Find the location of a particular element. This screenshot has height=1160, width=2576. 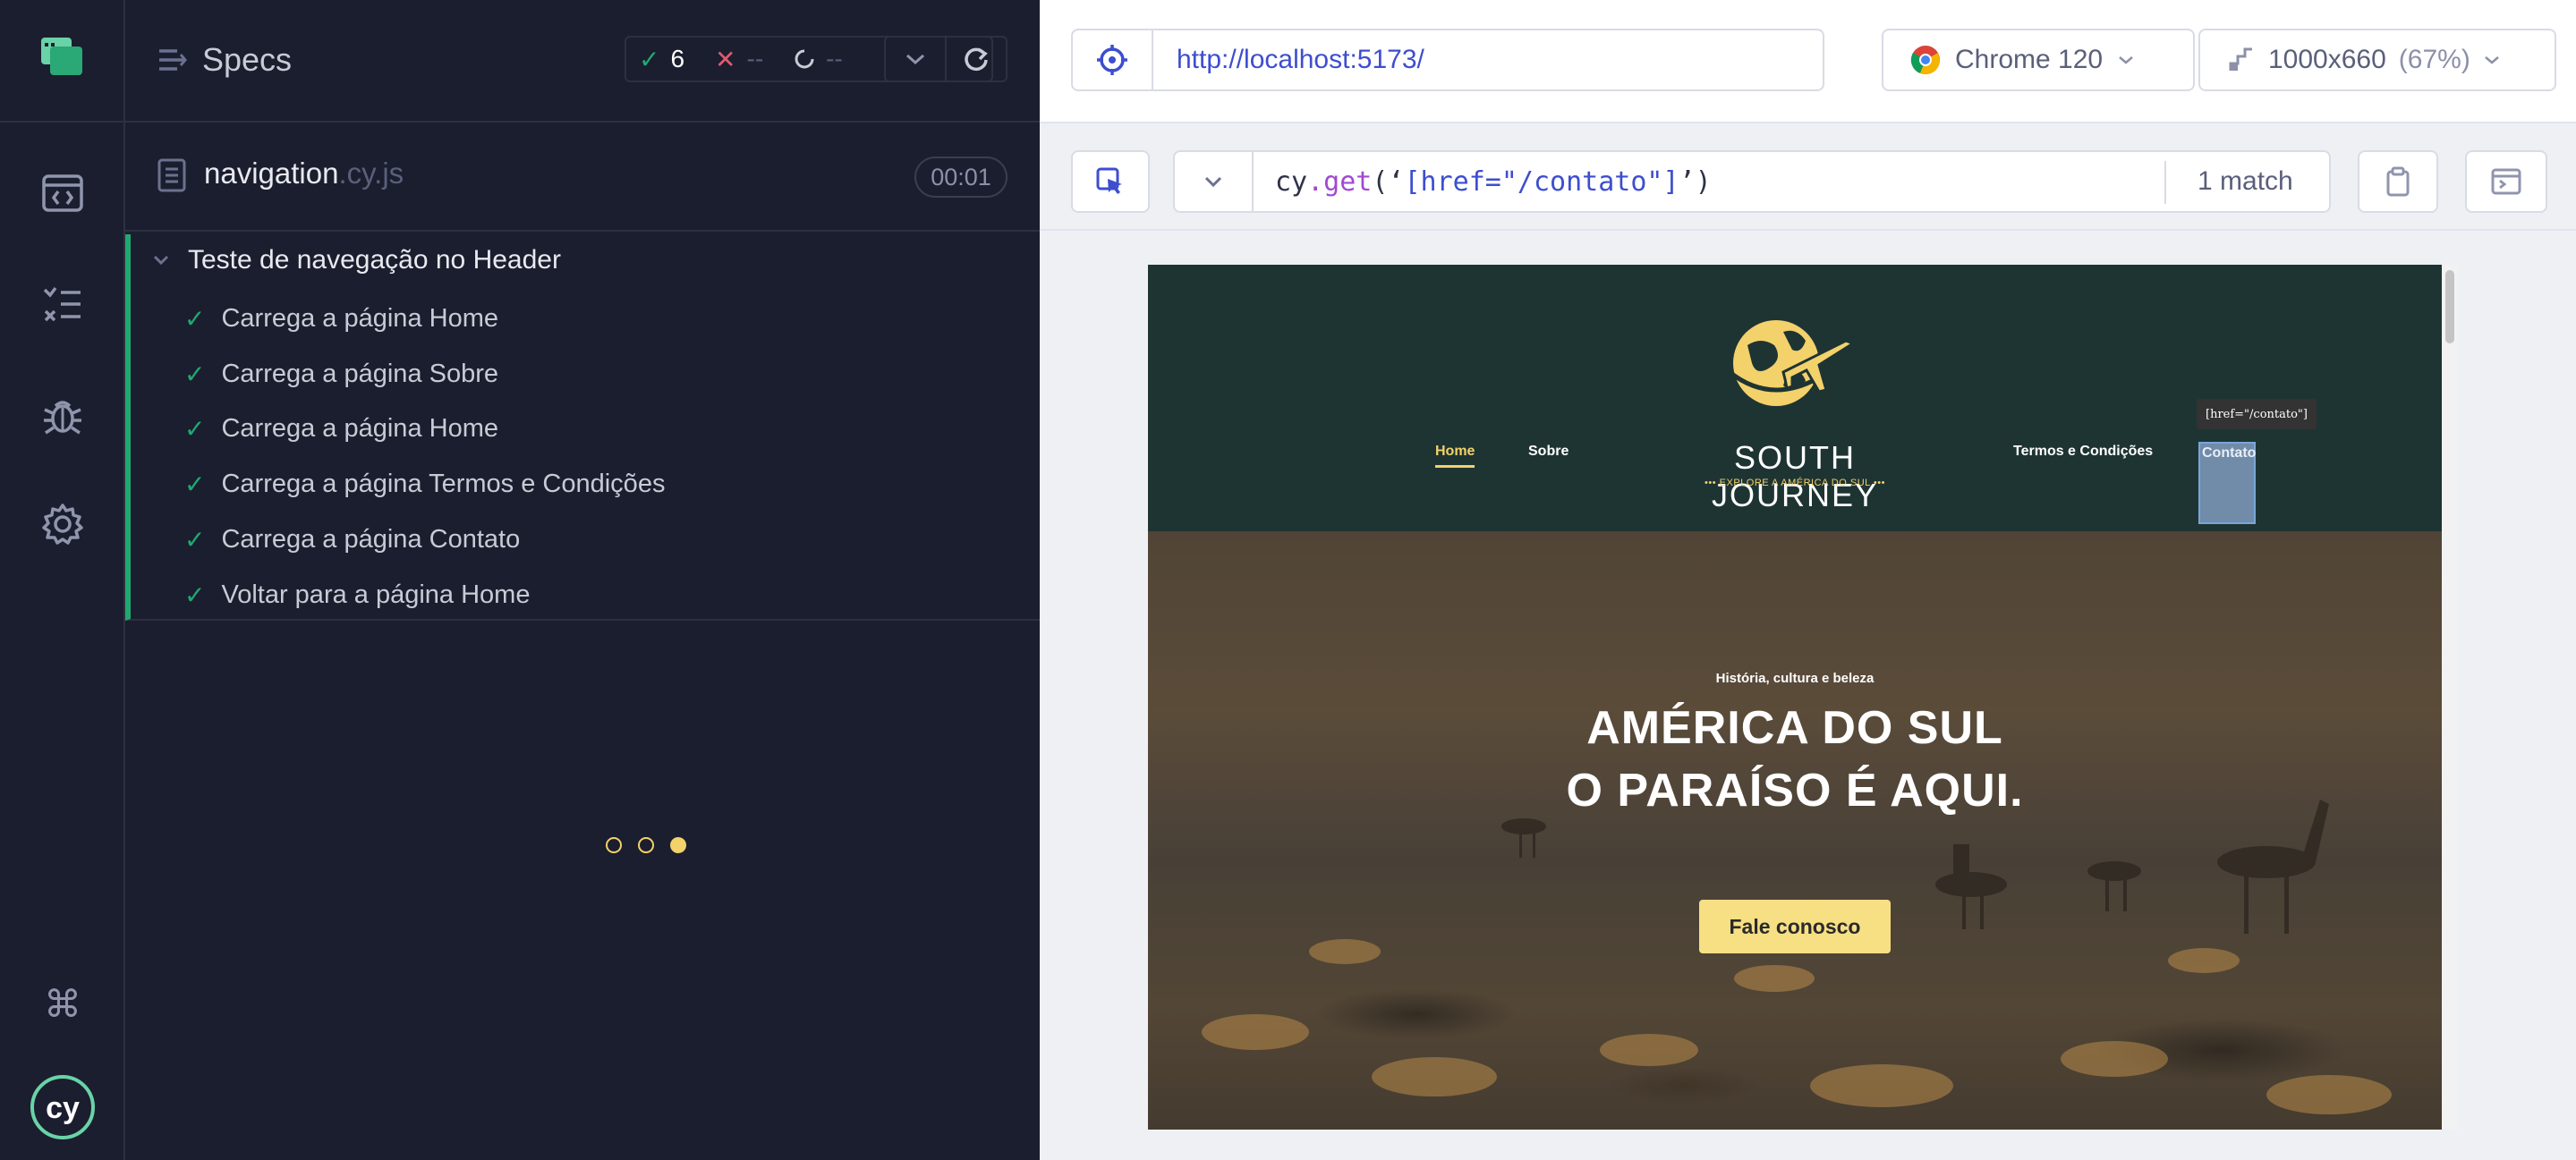

spec-duration: 00:01 is located at coordinates (960, 177).